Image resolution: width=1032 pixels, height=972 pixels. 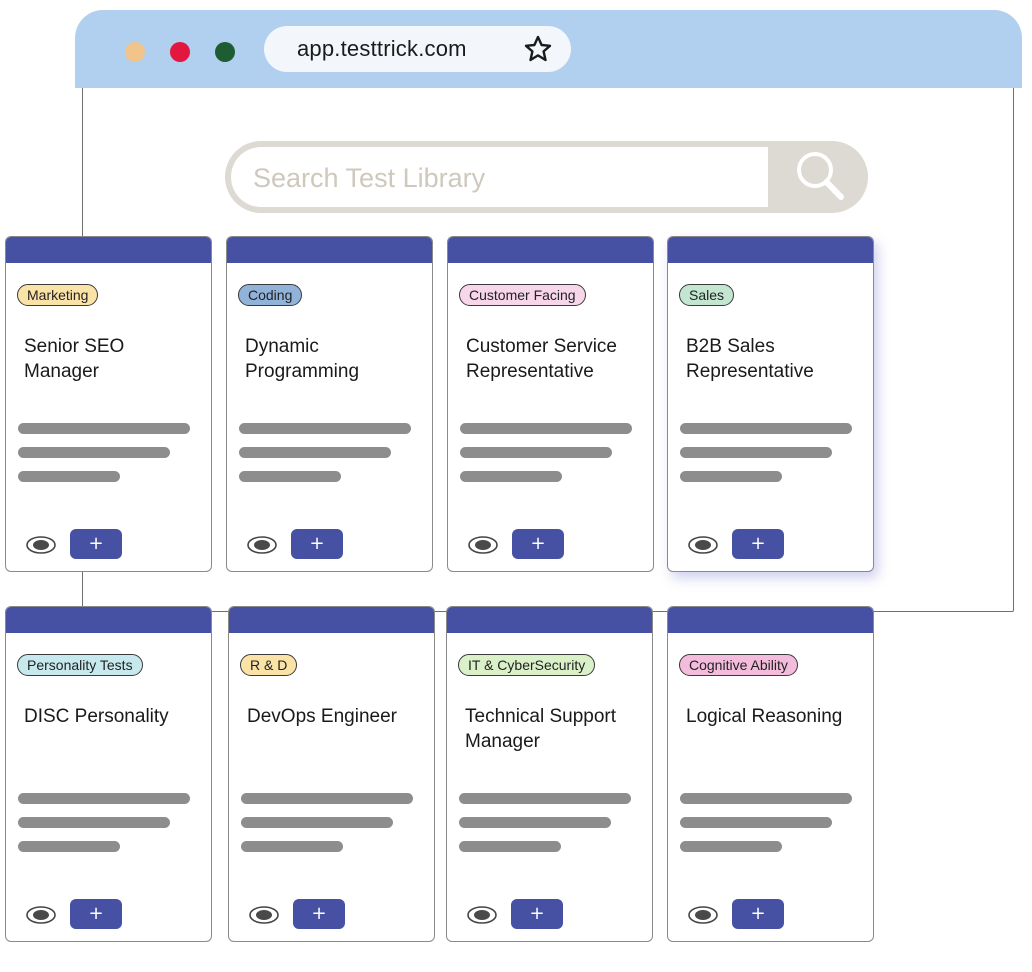 I want to click on category-tag: Cognitive Ability, so click(x=738, y=665).